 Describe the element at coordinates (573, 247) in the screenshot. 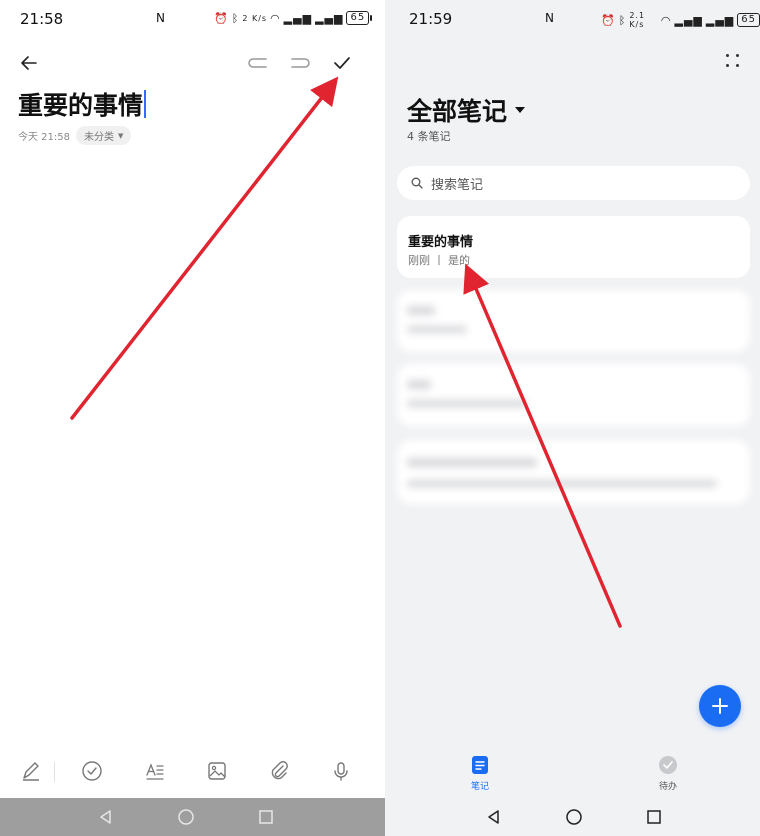

I see `note-card: 重要的事情 刚刚 丨 是的` at that location.